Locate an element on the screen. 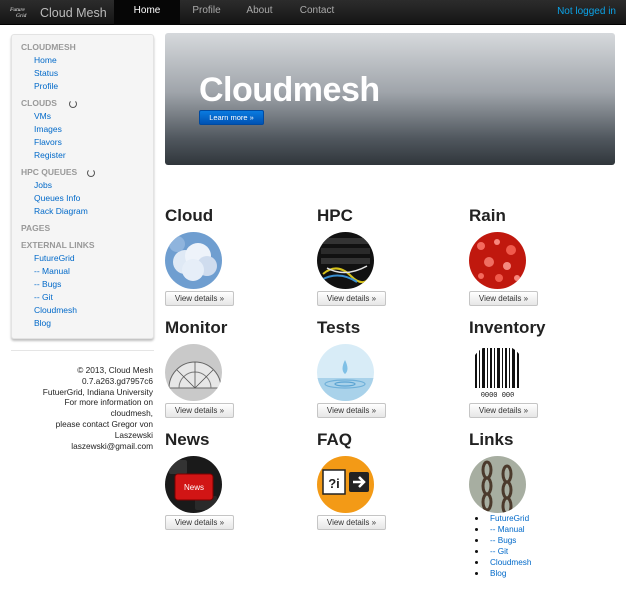 Image resolution: width=626 pixels, height=598 pixels. list-item: FutureGrid is located at coordinates (503, 518).